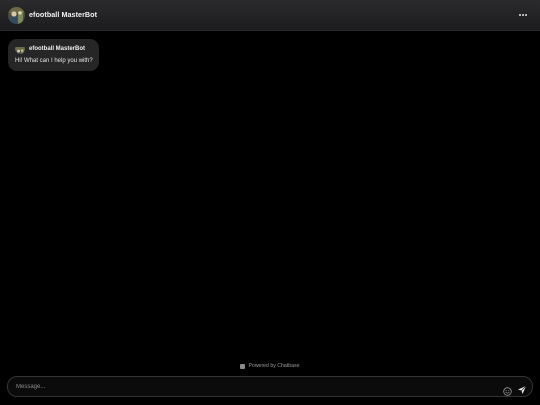 The width and height of the screenshot is (540, 405). I want to click on emoji-icon, so click(507, 389).